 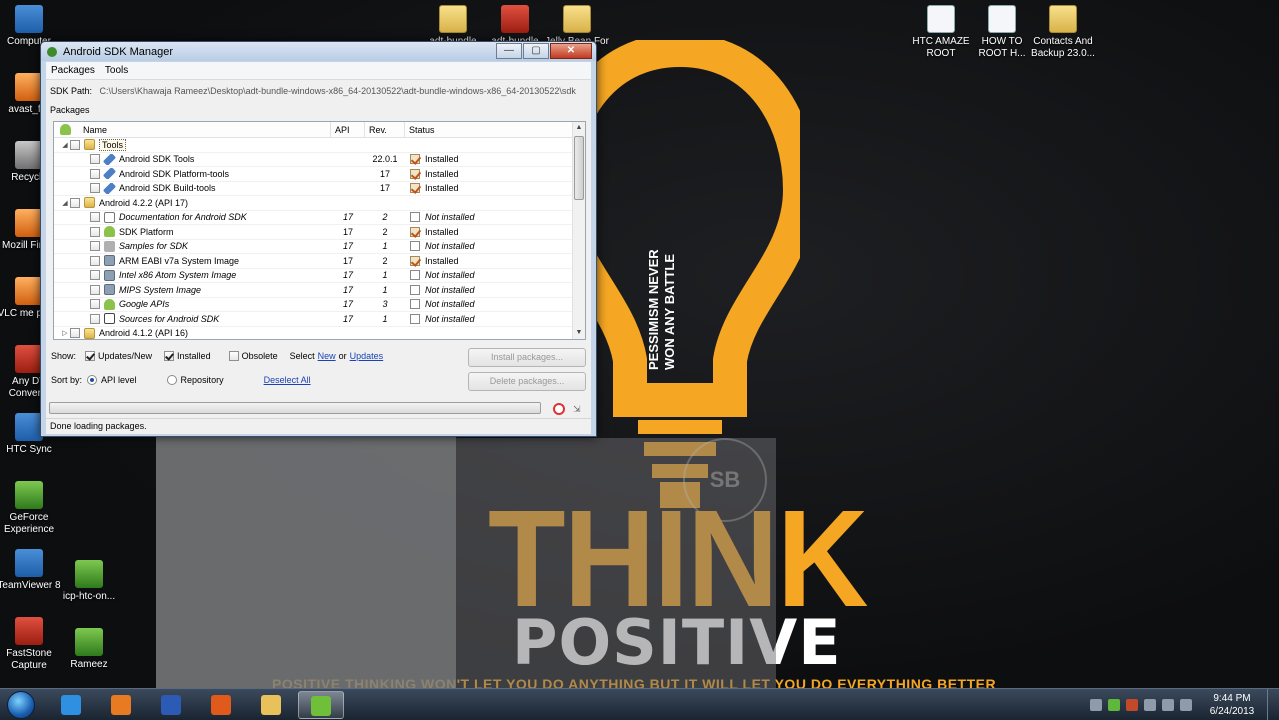 I want to click on windows-logo-icon, so click(x=21, y=705).